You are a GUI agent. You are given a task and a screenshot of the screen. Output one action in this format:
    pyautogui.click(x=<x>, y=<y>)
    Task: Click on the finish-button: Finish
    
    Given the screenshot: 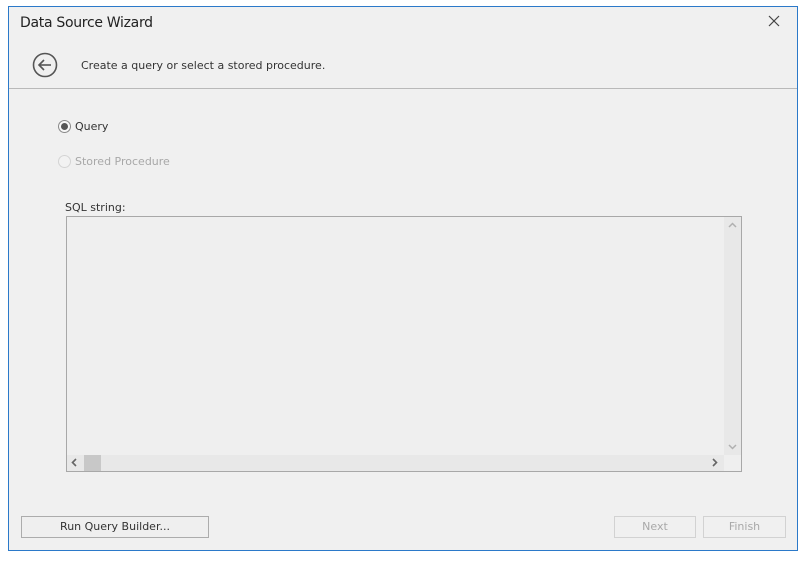 What is the action you would take?
    pyautogui.click(x=744, y=527)
    